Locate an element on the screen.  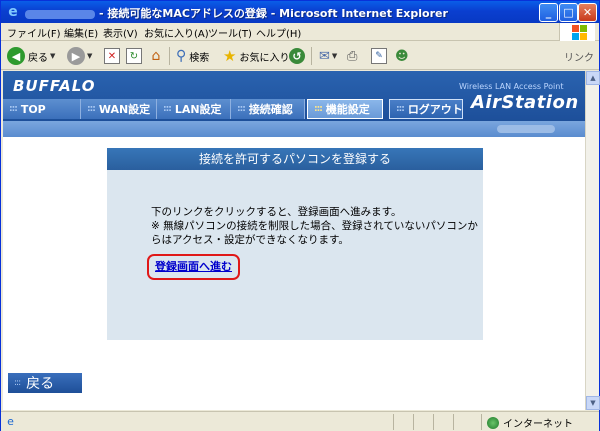
edit-icon: ✎ is located at coordinates (379, 56).